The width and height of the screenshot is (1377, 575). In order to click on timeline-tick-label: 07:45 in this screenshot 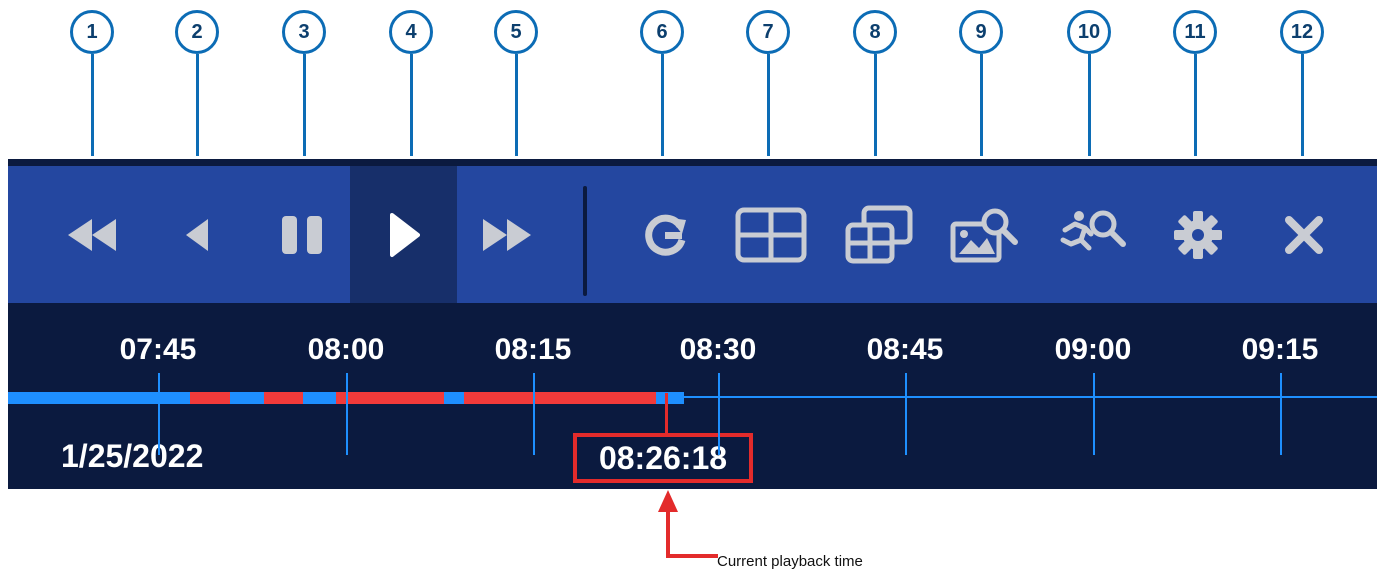, I will do `click(158, 349)`.